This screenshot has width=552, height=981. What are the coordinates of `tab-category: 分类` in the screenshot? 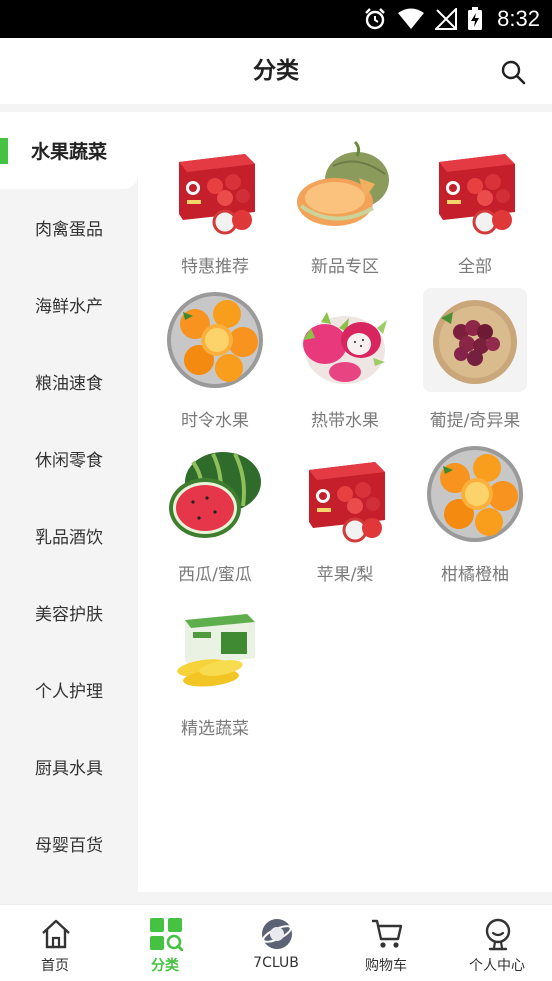 It's located at (165, 943).